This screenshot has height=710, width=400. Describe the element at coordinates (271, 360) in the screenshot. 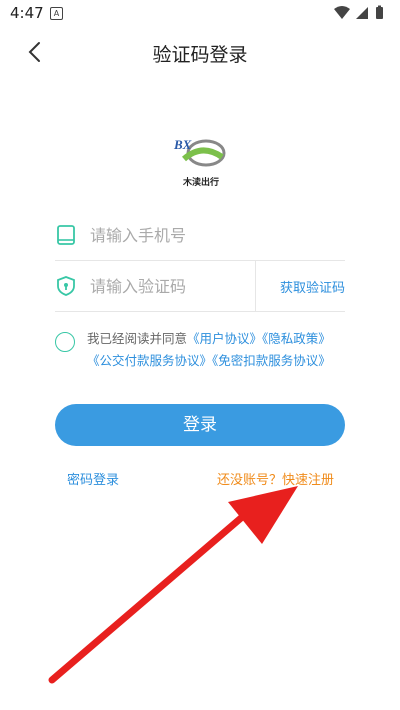

I see `password-free-agreement-link: 《免密扣款服务协议》` at that location.